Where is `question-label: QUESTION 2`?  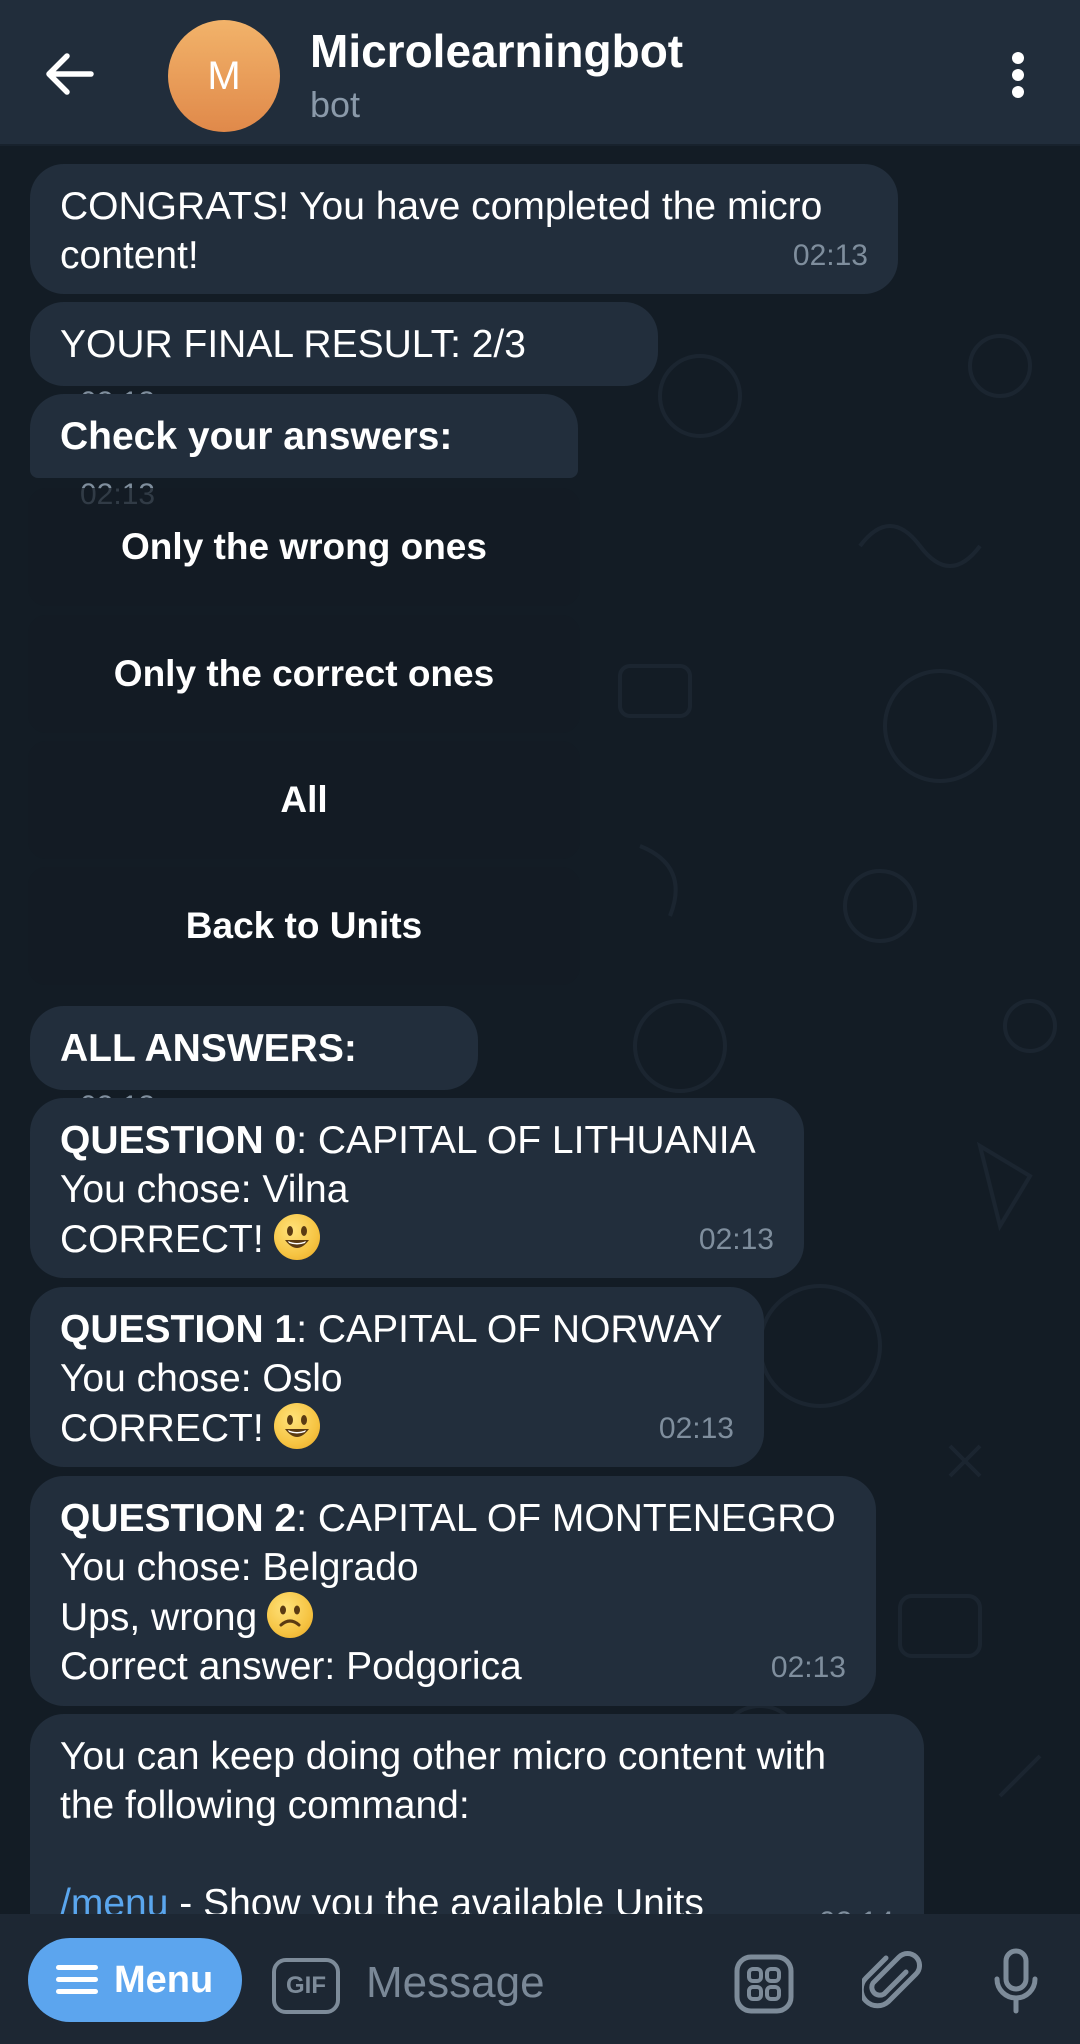
question-label: QUESTION 2 is located at coordinates (178, 1518).